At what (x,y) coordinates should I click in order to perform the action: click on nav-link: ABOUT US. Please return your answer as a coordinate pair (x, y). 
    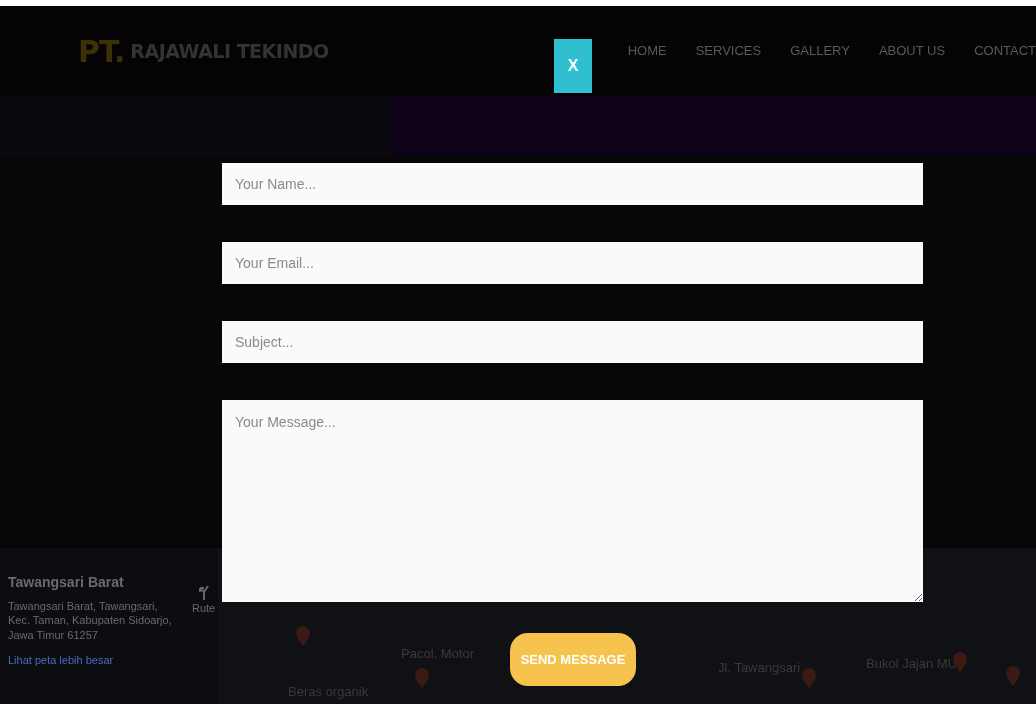
    Looking at the image, I should click on (912, 51).